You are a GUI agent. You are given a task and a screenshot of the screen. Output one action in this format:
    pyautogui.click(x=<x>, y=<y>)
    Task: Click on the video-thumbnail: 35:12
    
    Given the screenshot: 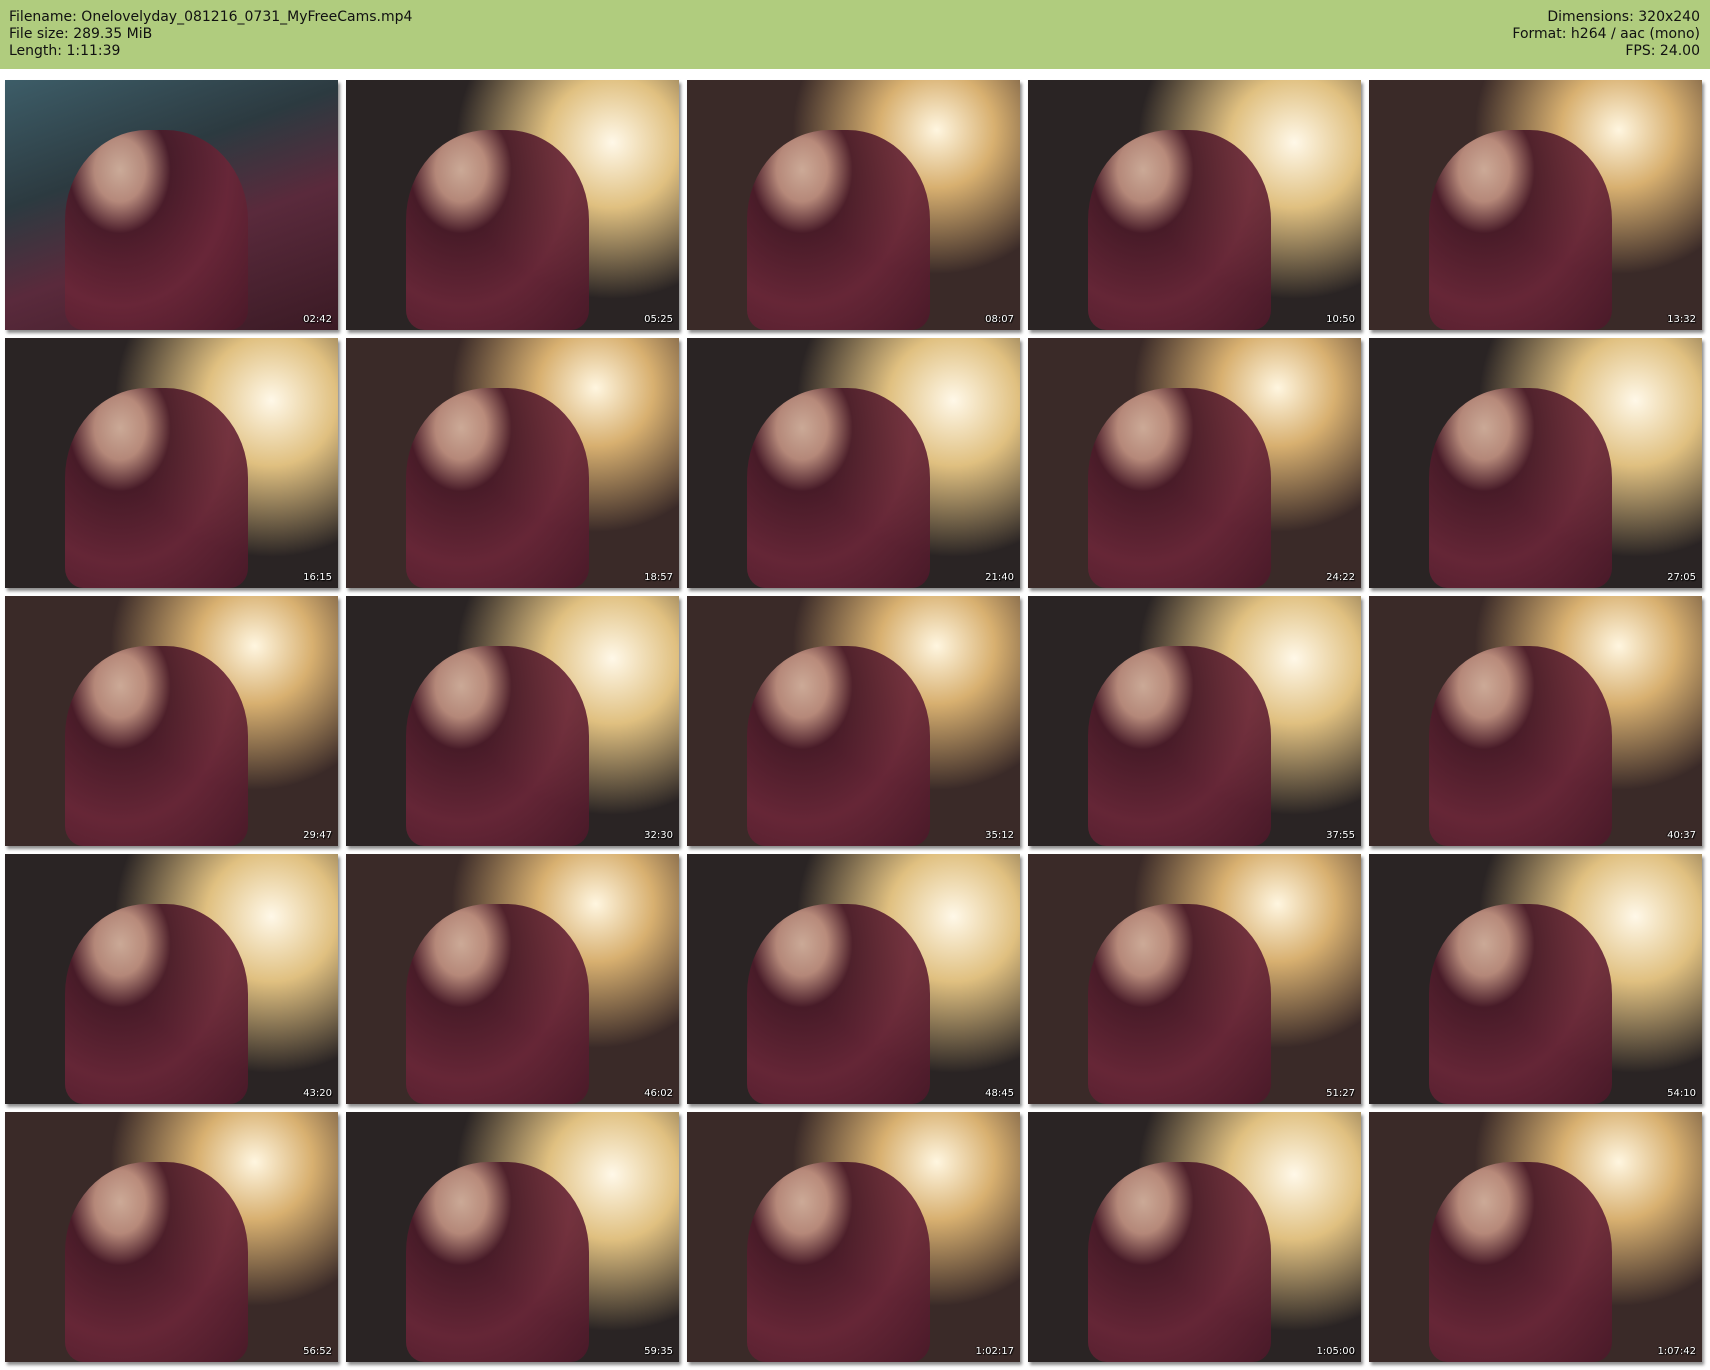 What is the action you would take?
    pyautogui.click(x=853, y=721)
    